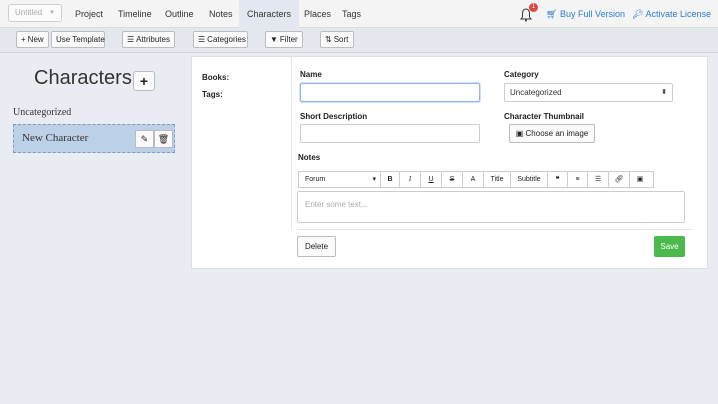 This screenshot has width=718, height=404. I want to click on bold-icon: B, so click(390, 179).